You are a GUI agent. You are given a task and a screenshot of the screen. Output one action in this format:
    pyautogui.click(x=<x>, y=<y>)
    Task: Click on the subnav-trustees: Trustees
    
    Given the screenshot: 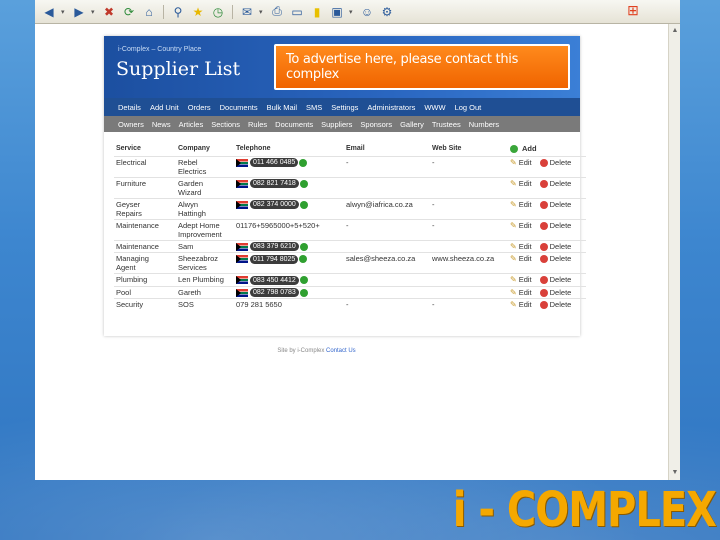 What is the action you would take?
    pyautogui.click(x=446, y=124)
    